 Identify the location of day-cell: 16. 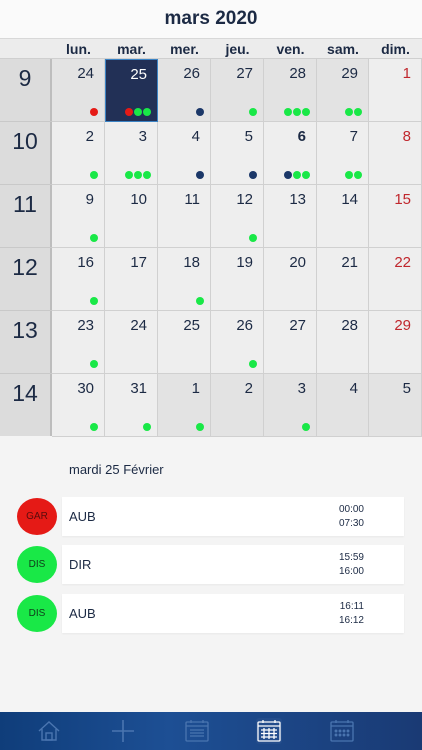
(78, 279).